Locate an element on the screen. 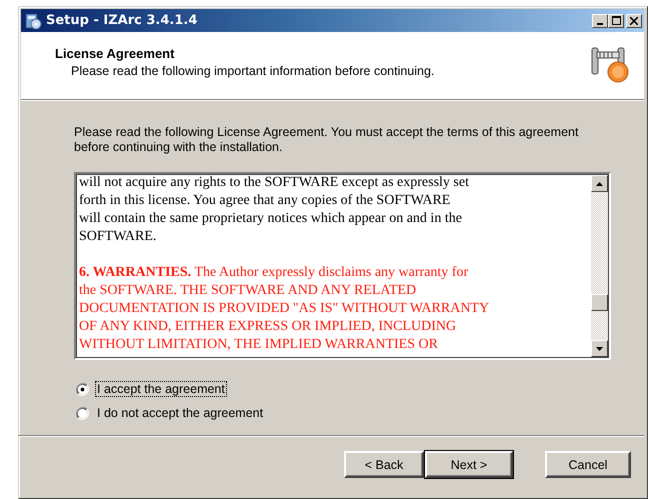 The height and width of the screenshot is (499, 648). page-title: License Agreement is located at coordinates (115, 53).